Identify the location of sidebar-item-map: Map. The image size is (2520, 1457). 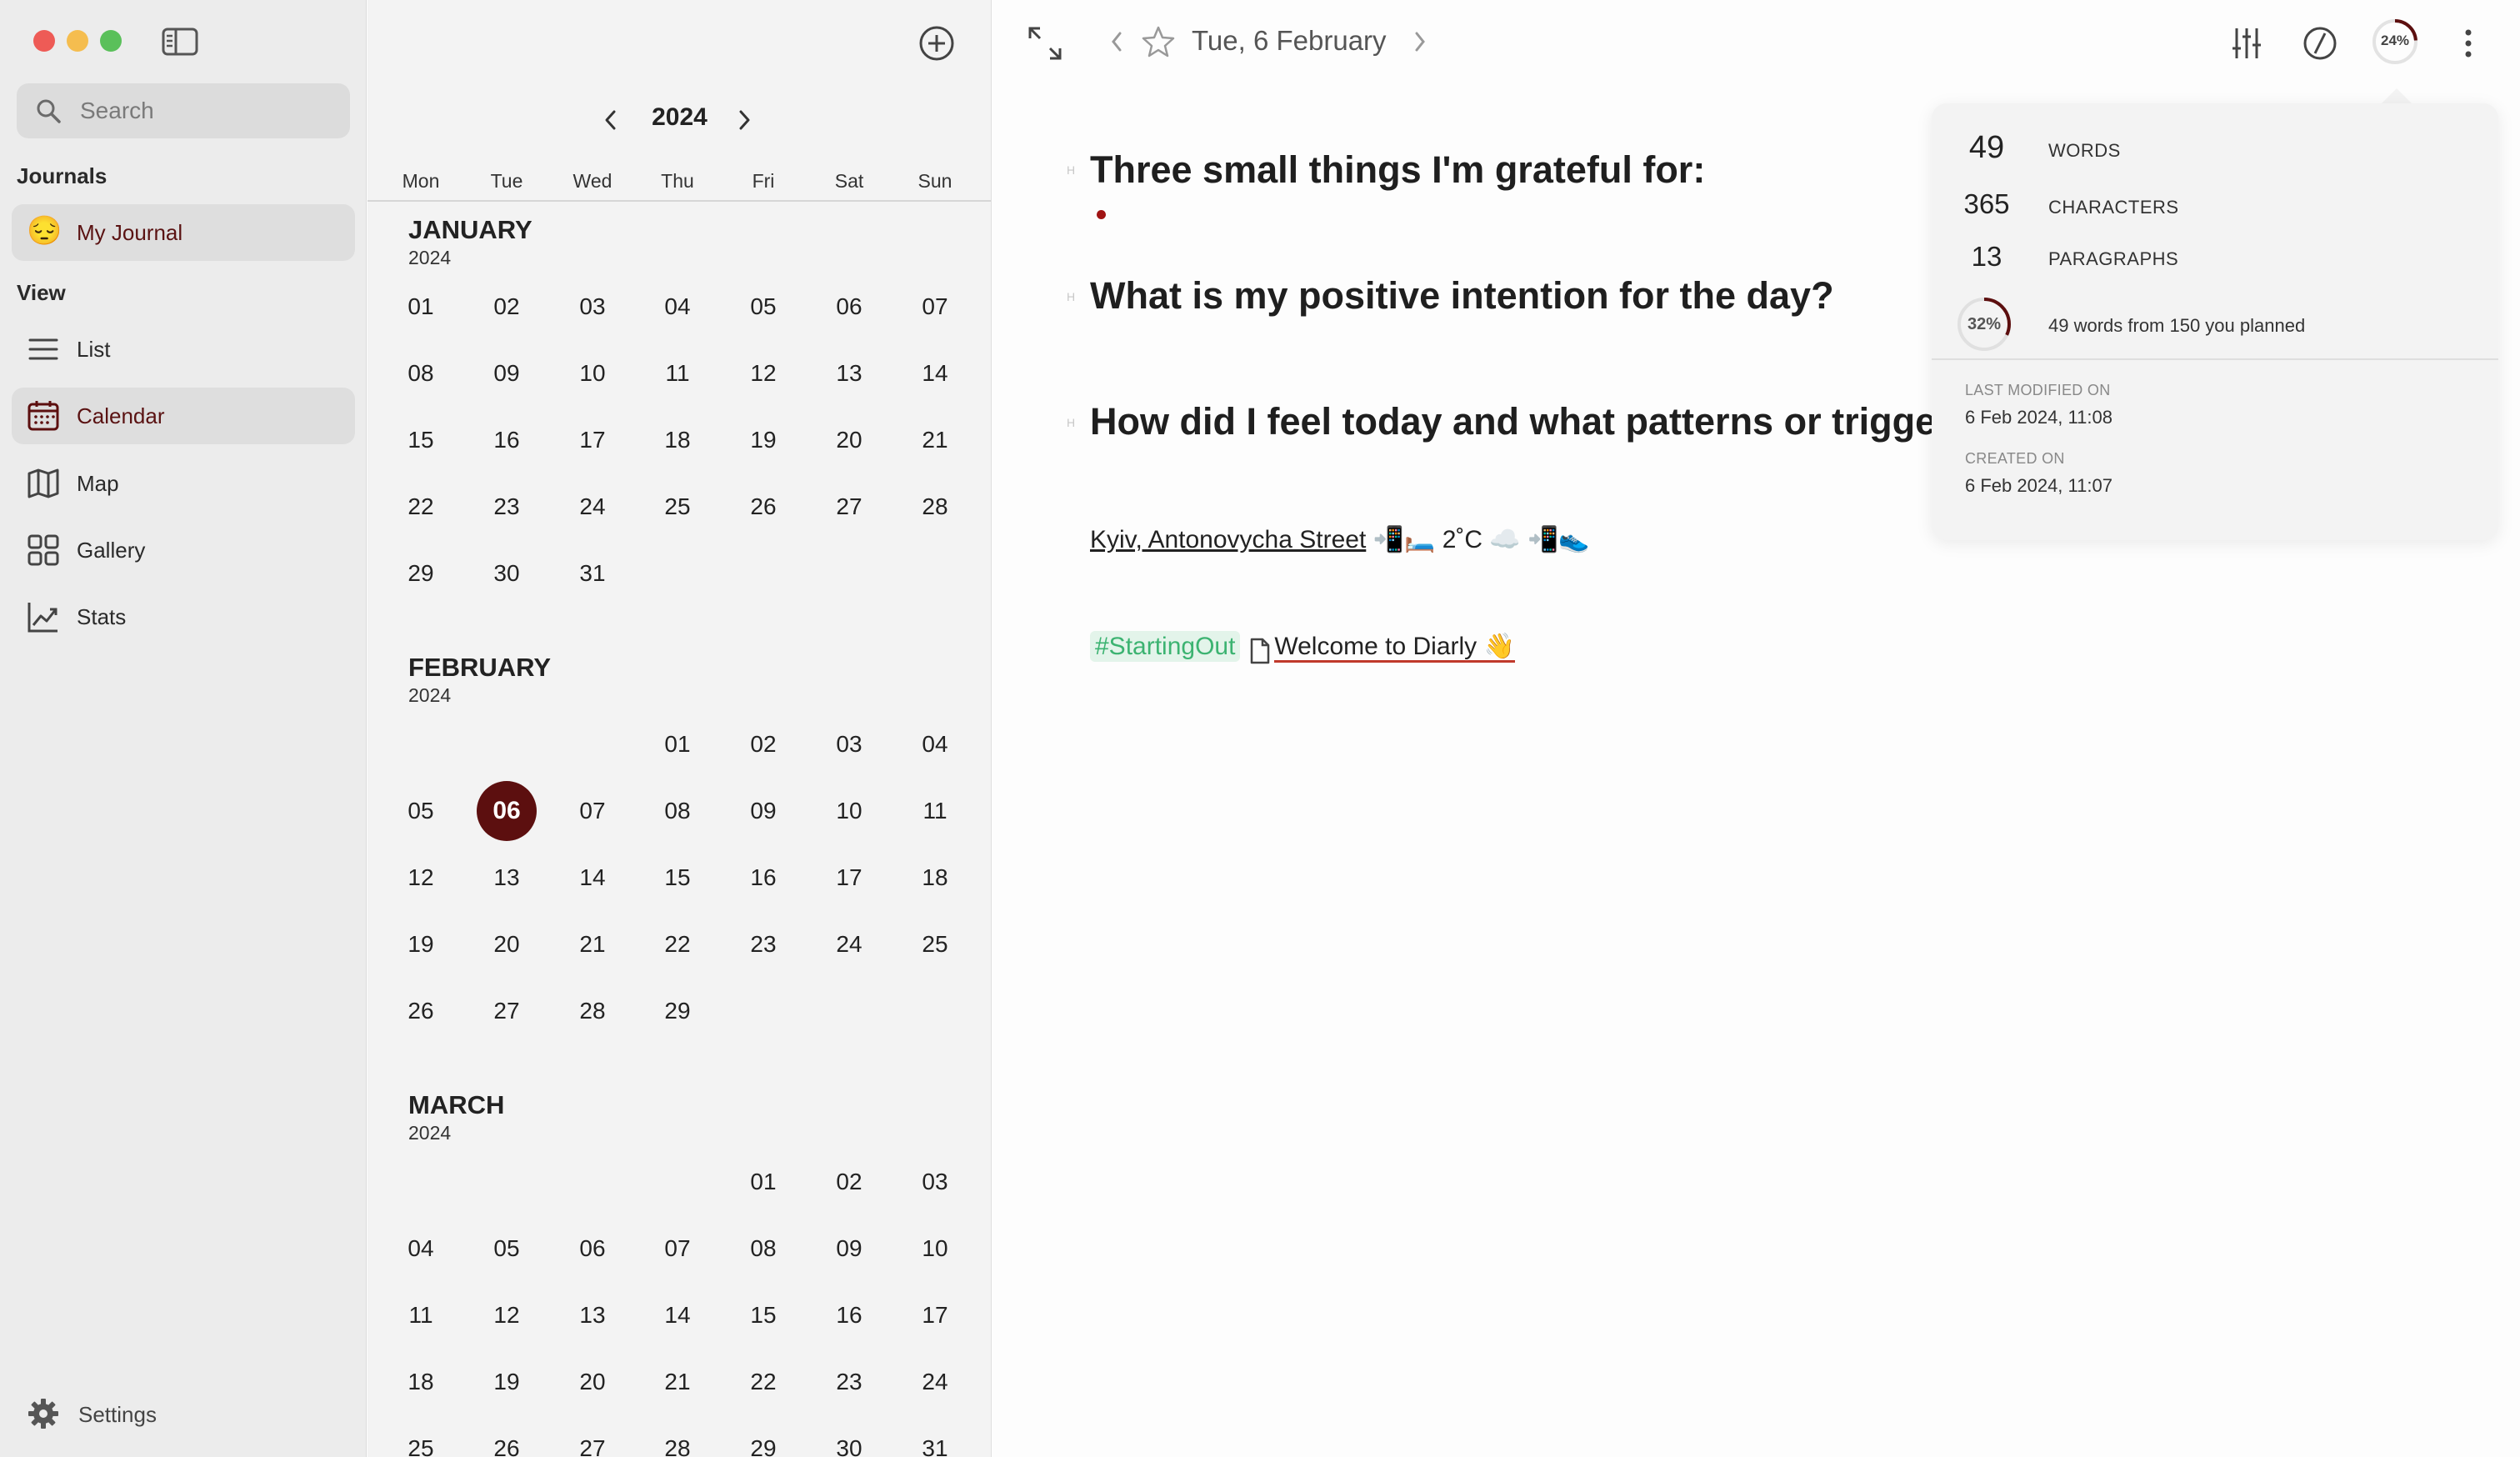
(183, 483).